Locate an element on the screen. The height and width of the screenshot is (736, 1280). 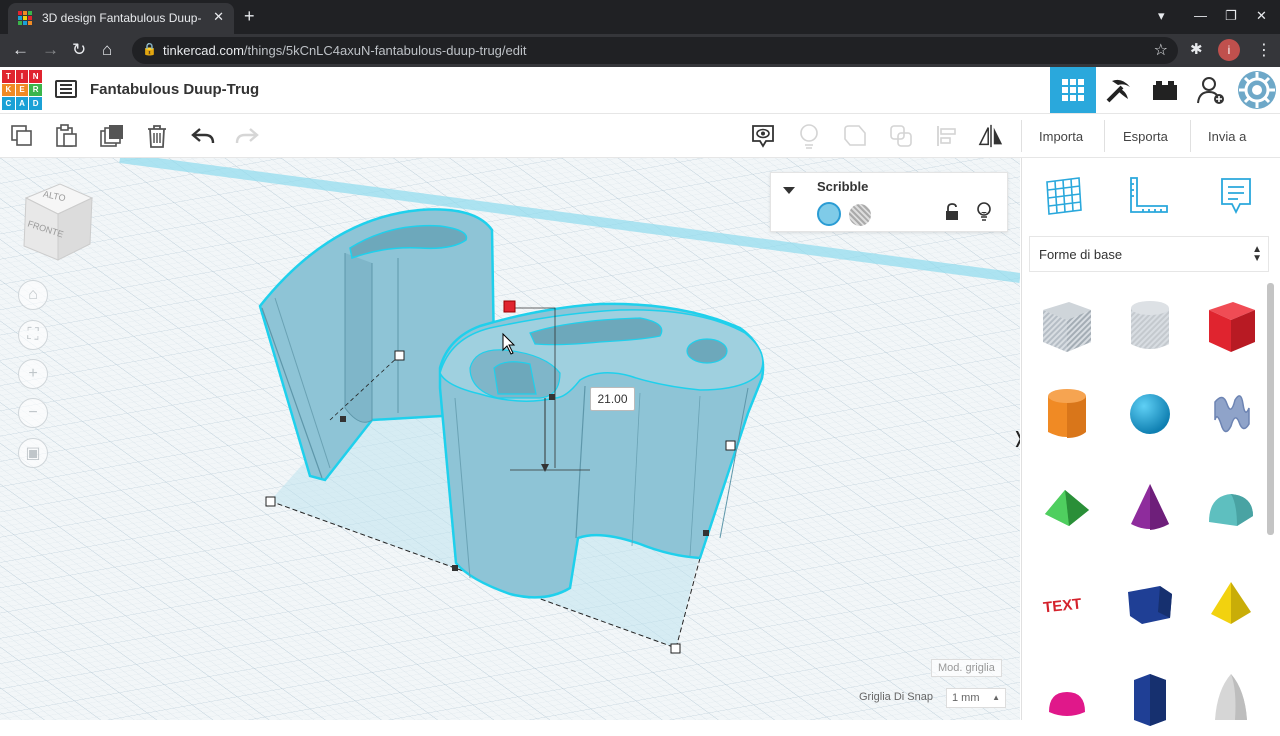
shape-text: TEXT is located at coordinates (1067, 604).